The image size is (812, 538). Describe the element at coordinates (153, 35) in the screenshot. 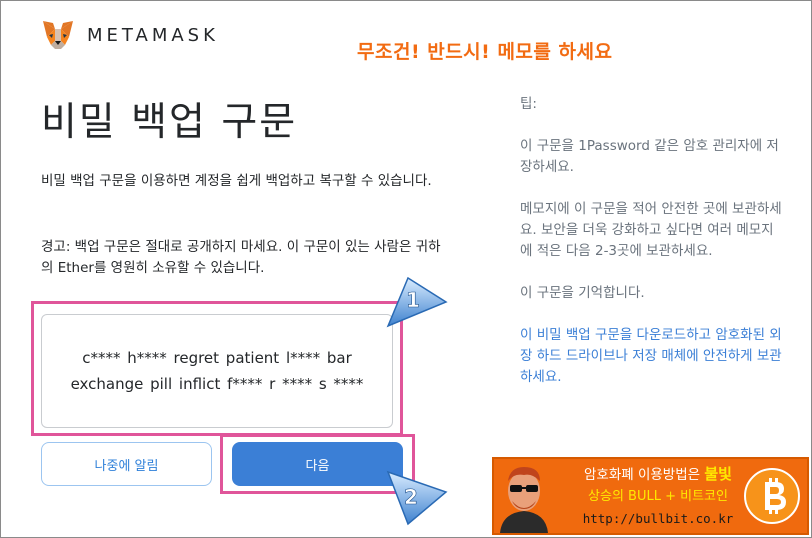

I see `brand-name: METAMASK` at that location.